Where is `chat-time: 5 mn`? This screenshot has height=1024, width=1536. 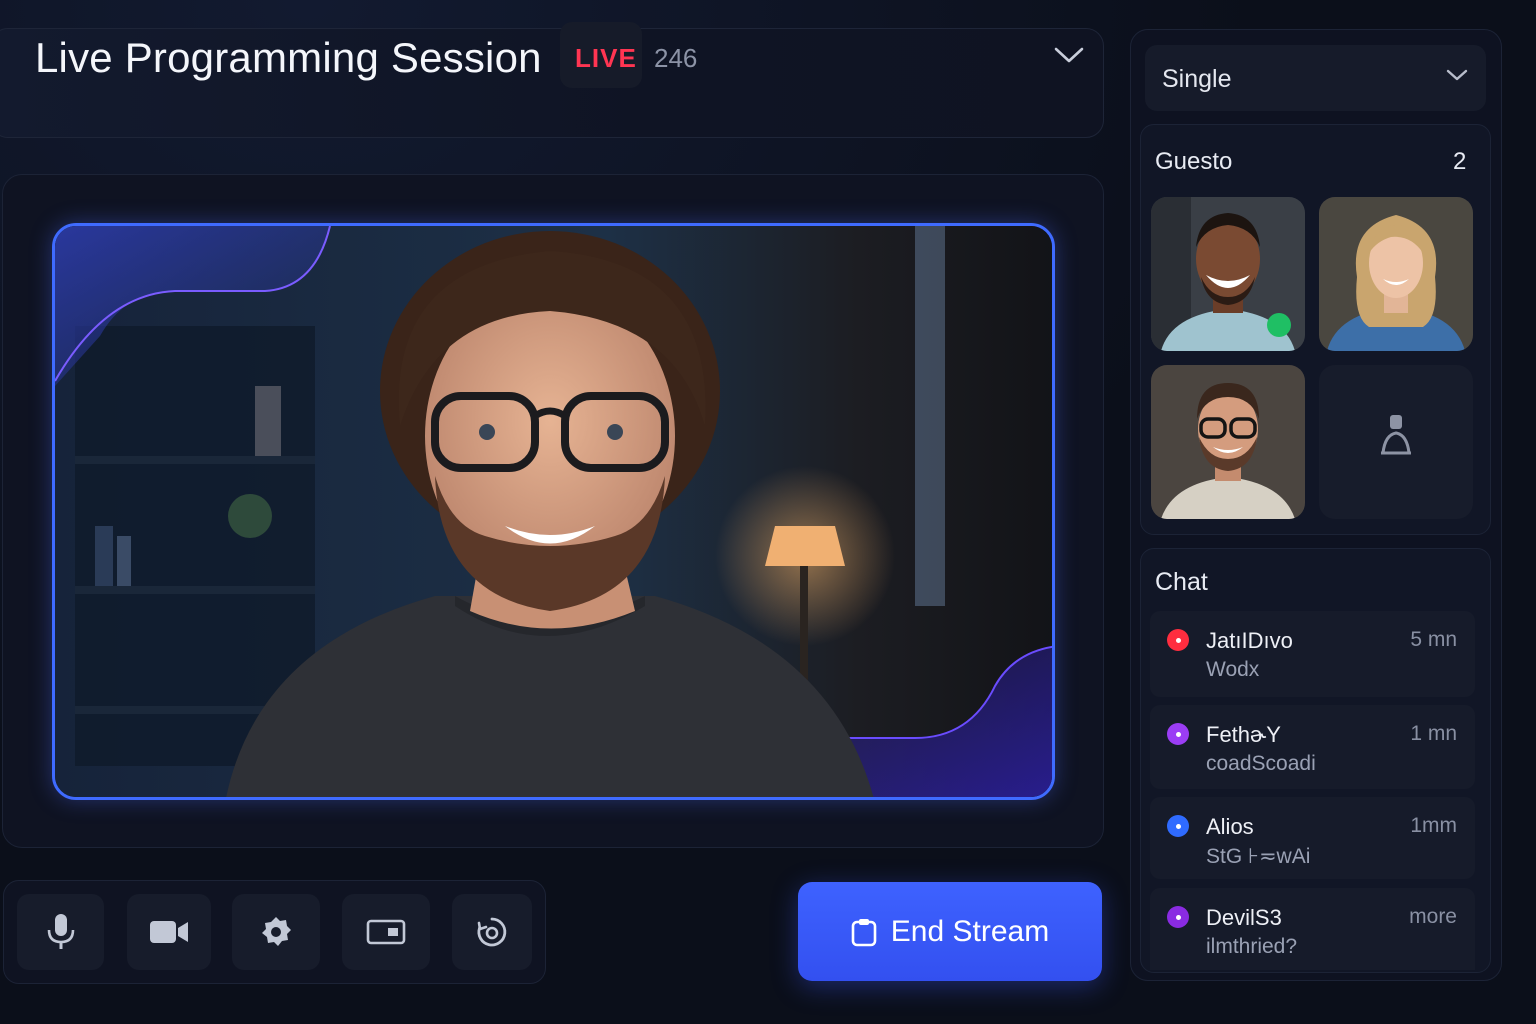 chat-time: 5 mn is located at coordinates (1433, 639).